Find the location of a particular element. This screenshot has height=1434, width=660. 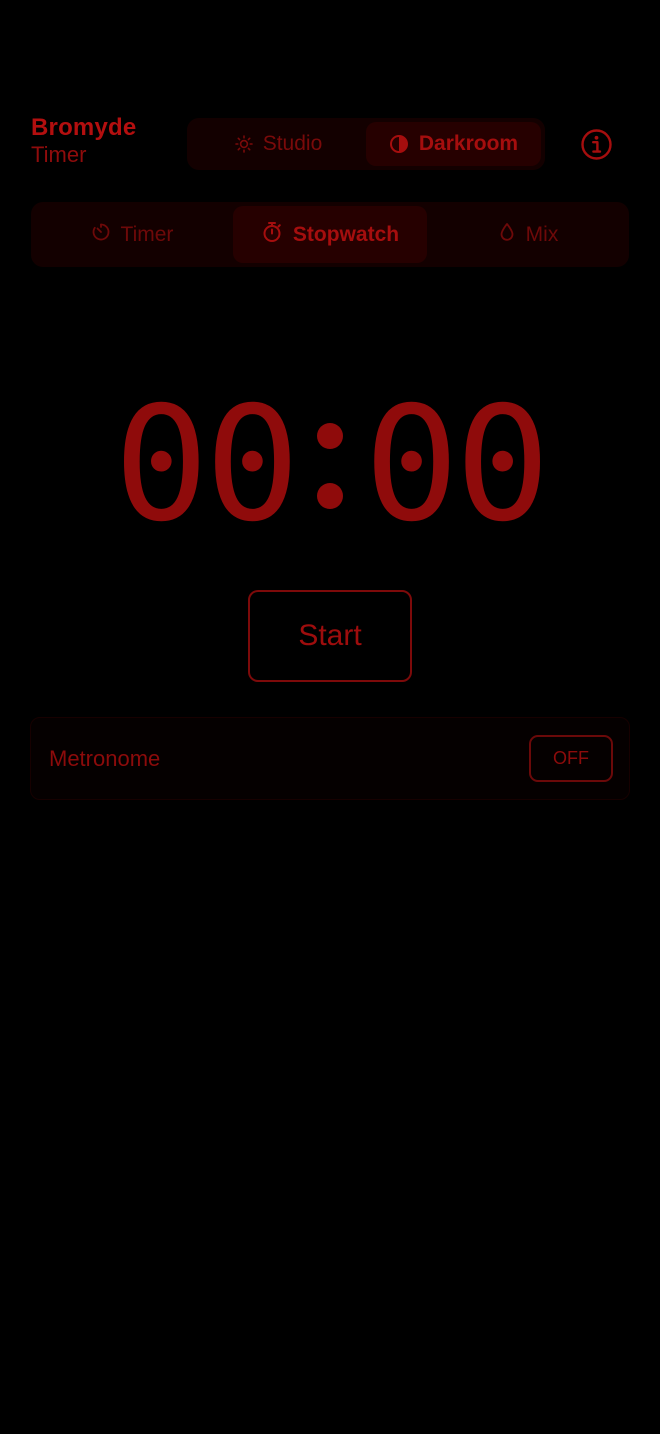

stopwatch-display: 00 00 is located at coordinates (330, 465).